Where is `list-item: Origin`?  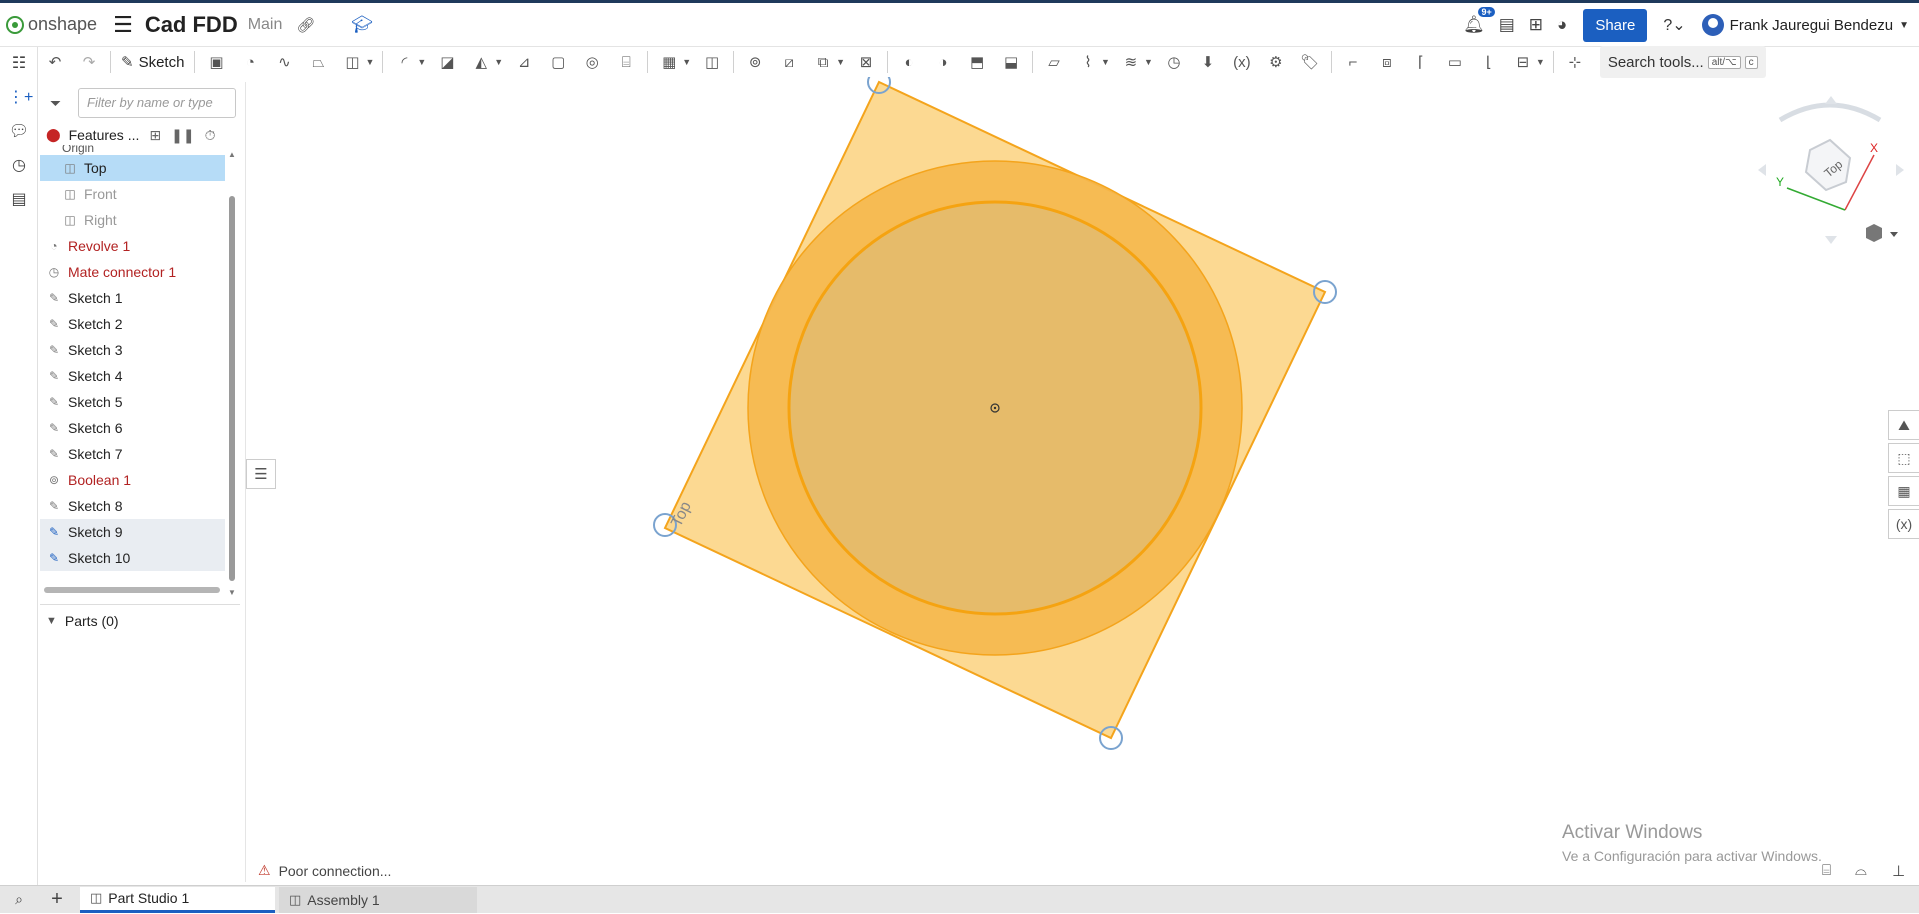 list-item: Origin is located at coordinates (132, 150).